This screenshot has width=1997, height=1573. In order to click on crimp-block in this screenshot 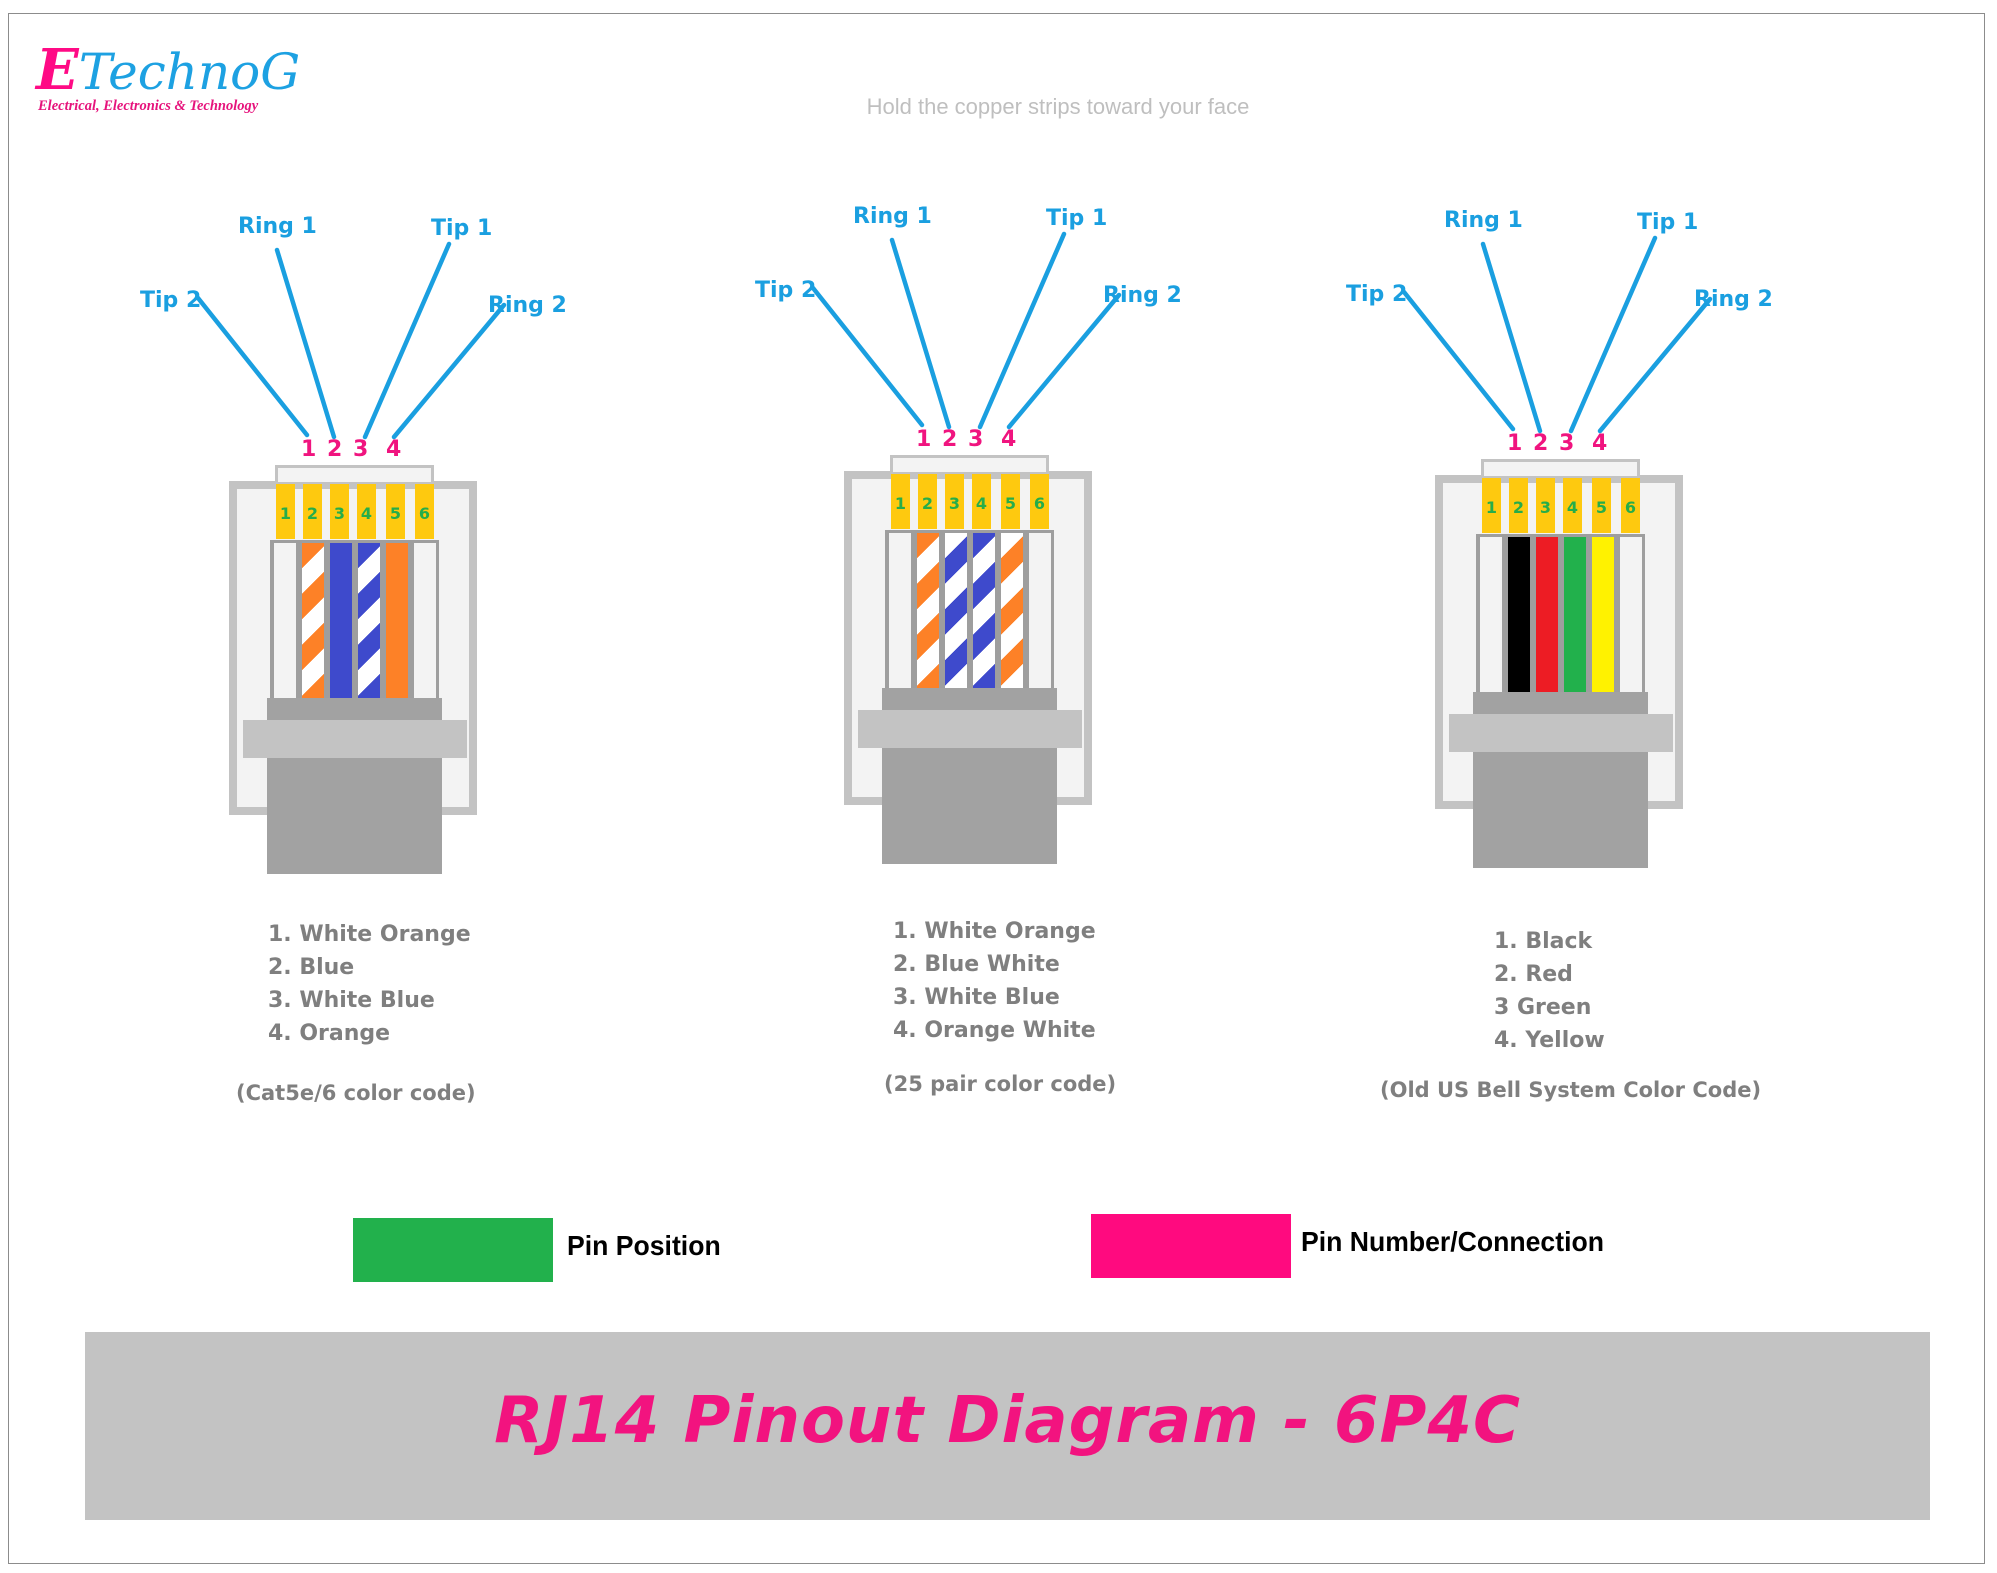, I will do `click(1560, 703)`.